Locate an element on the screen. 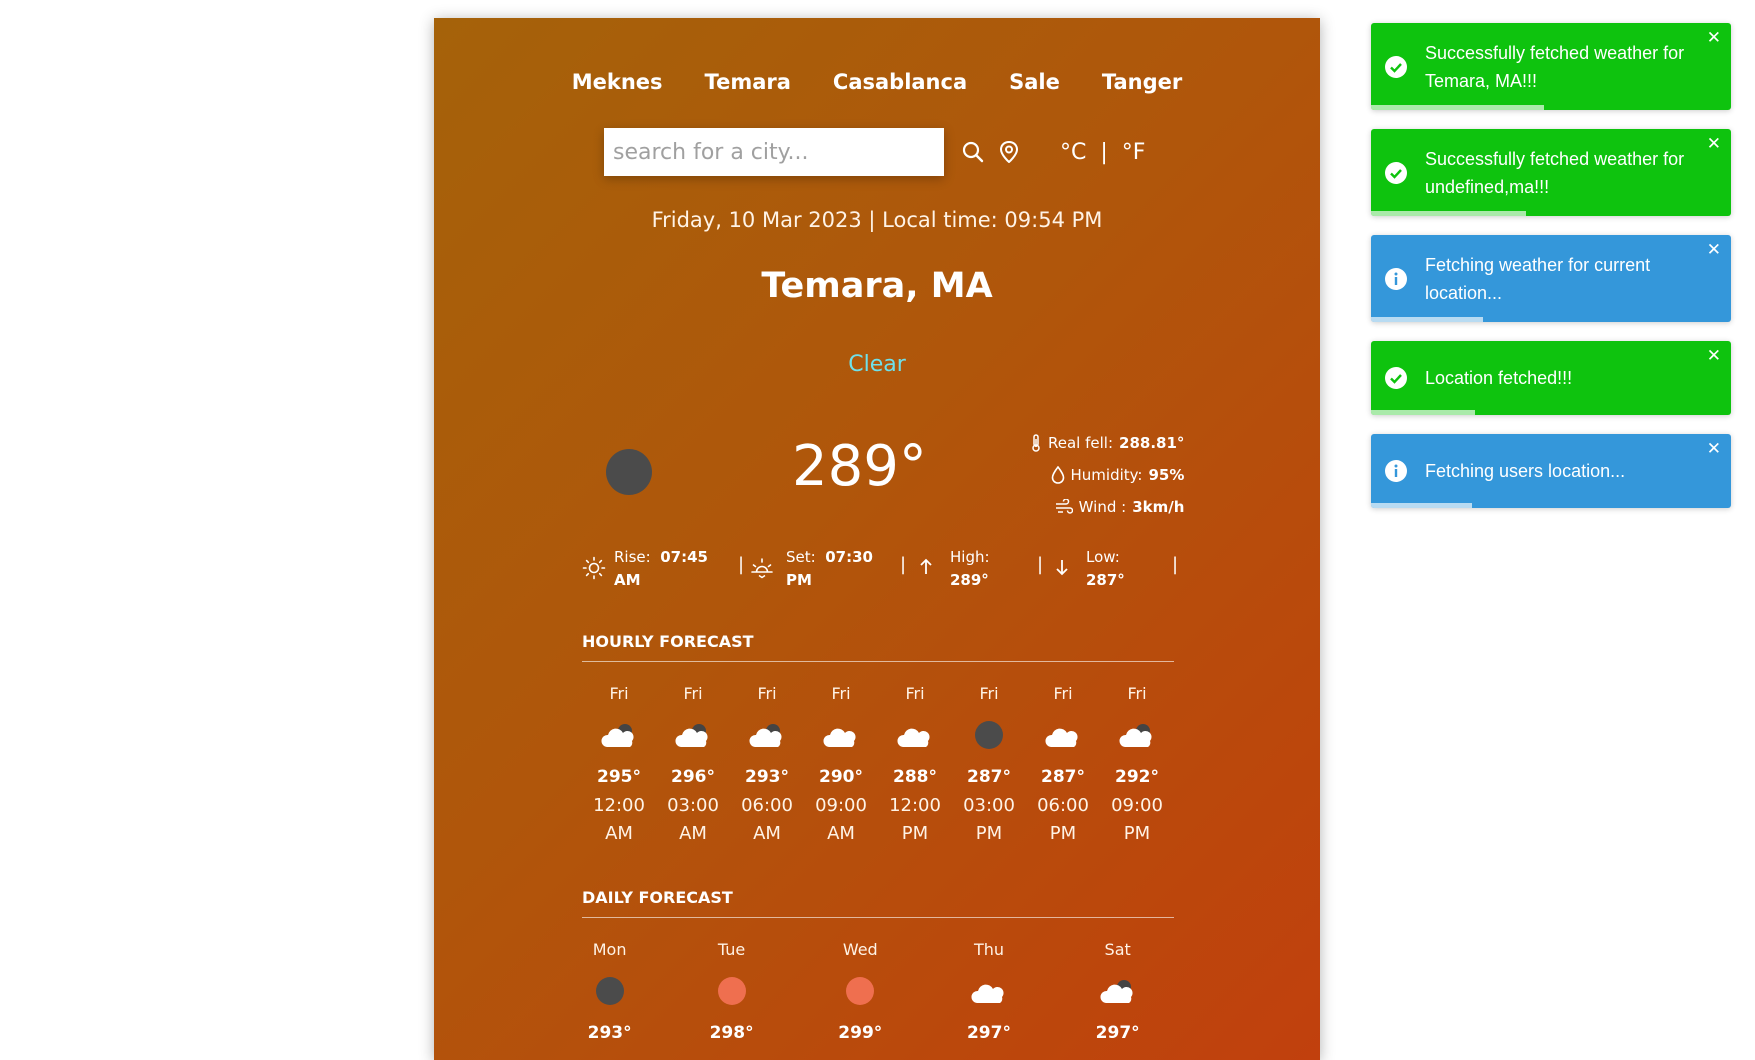  search-row: °C | °F is located at coordinates (874, 152).